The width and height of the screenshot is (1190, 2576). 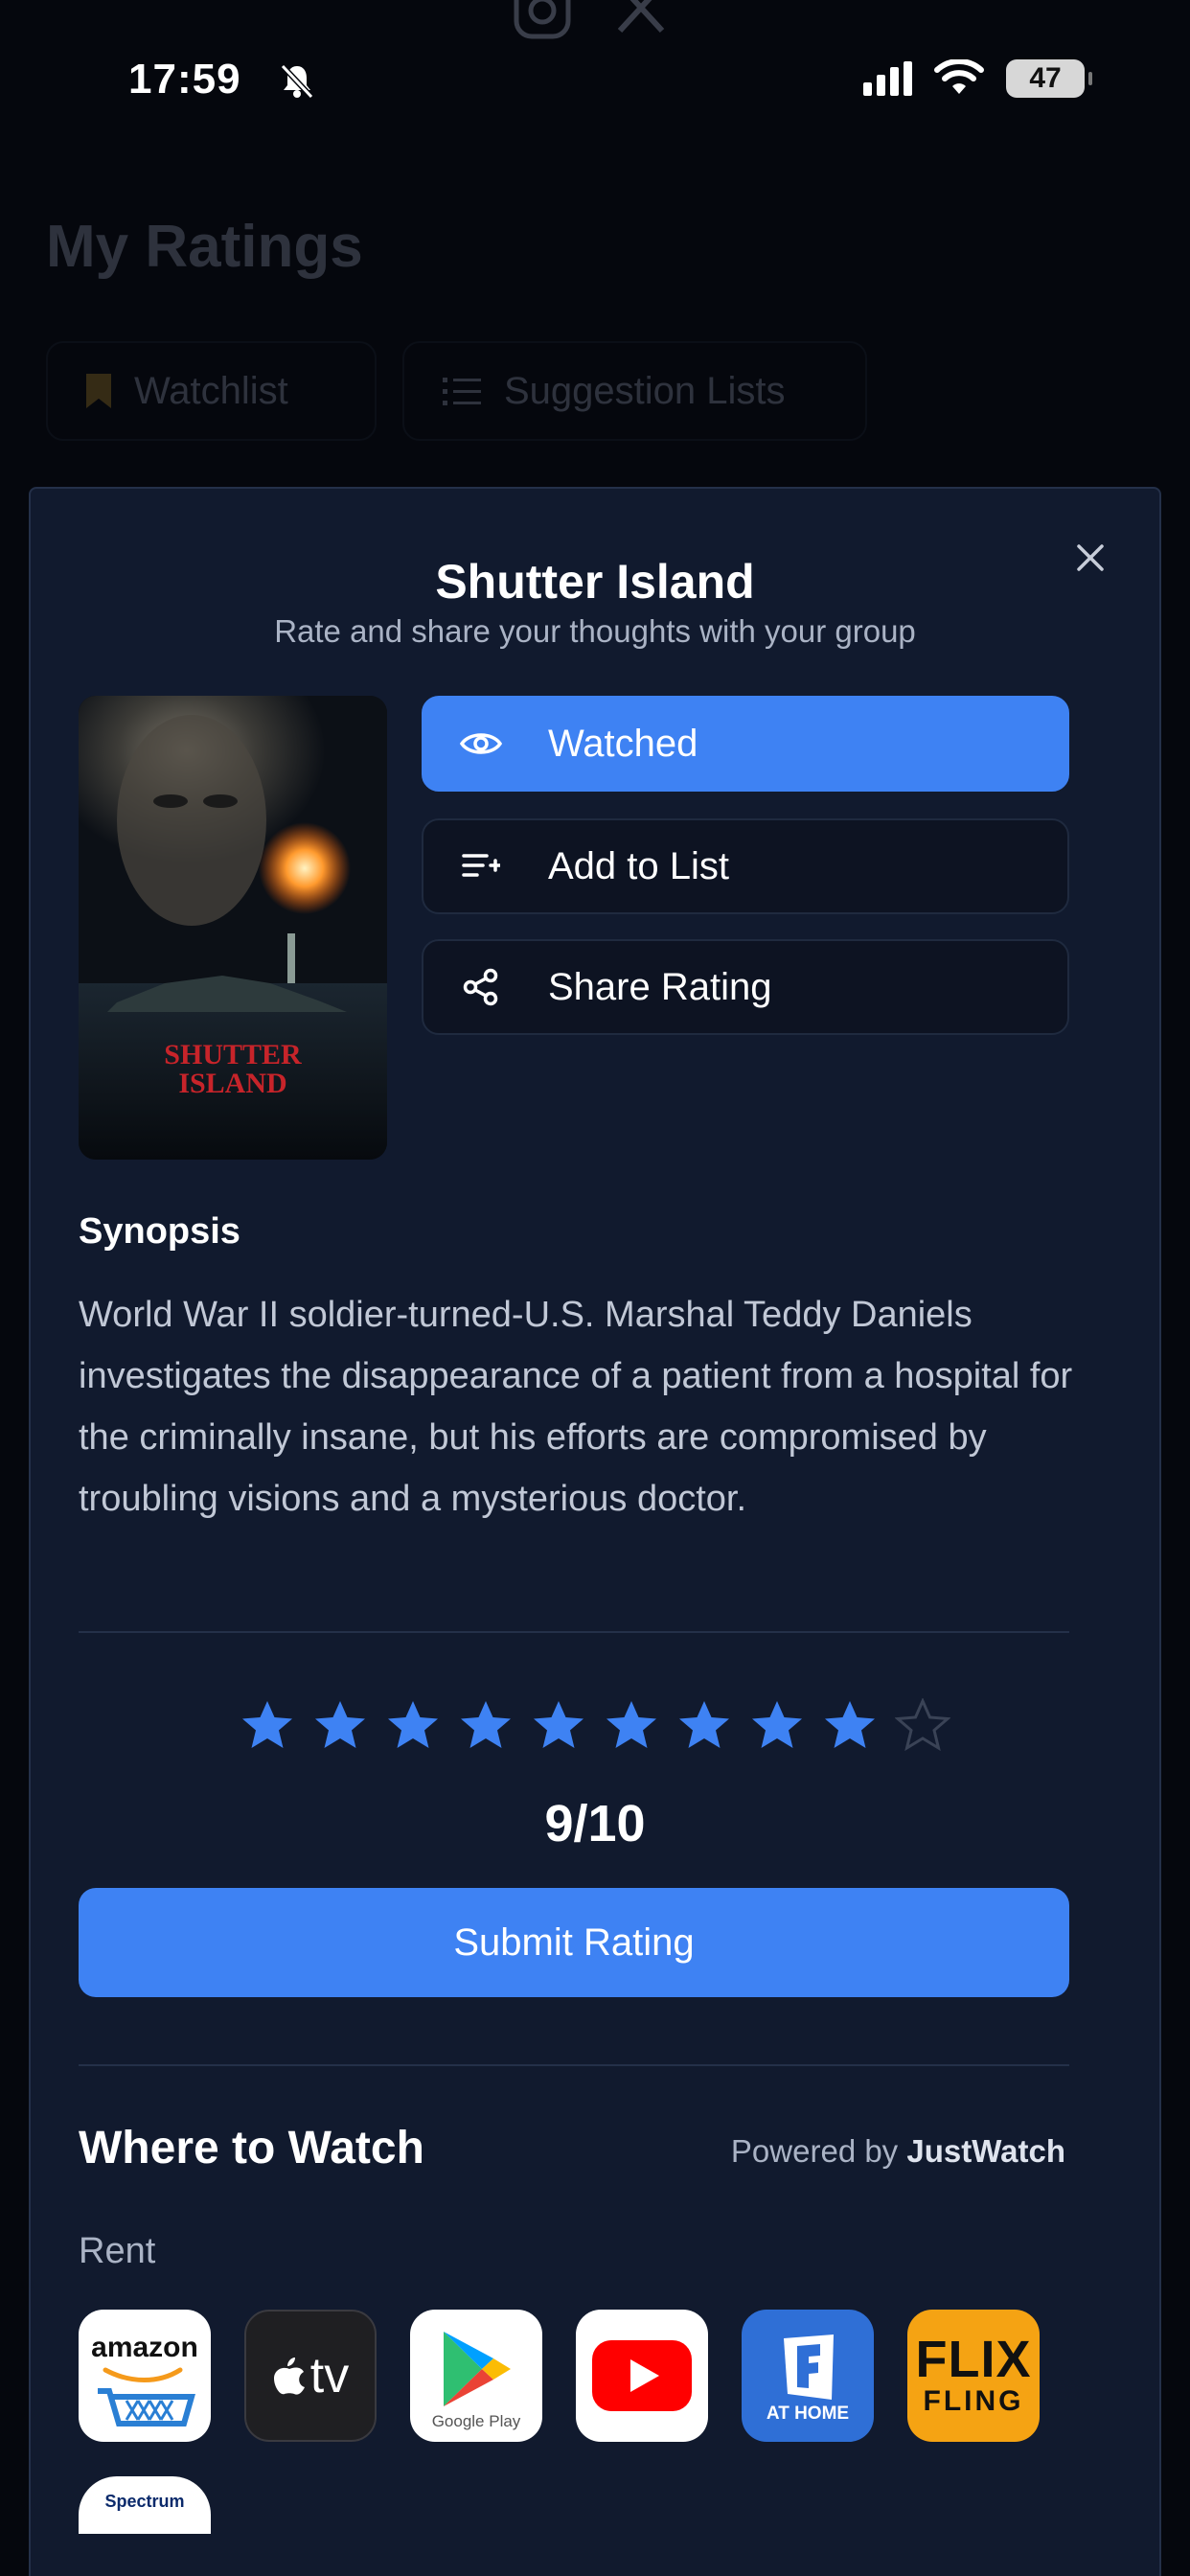 What do you see at coordinates (974, 2401) in the screenshot?
I see `flixfling-bottom: FLING` at bounding box center [974, 2401].